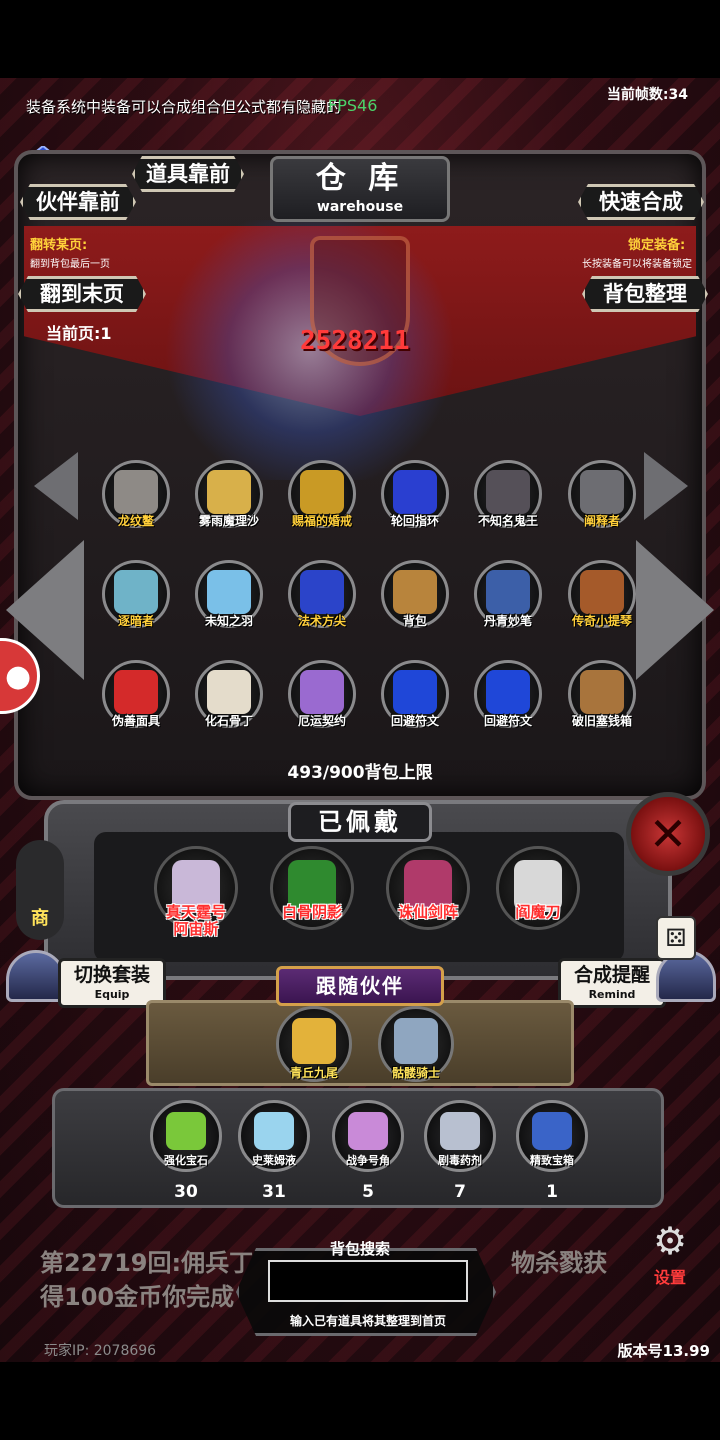 This screenshot has height=1440, width=720. What do you see at coordinates (676, 938) in the screenshot?
I see `dice-icon: ⚄` at bounding box center [676, 938].